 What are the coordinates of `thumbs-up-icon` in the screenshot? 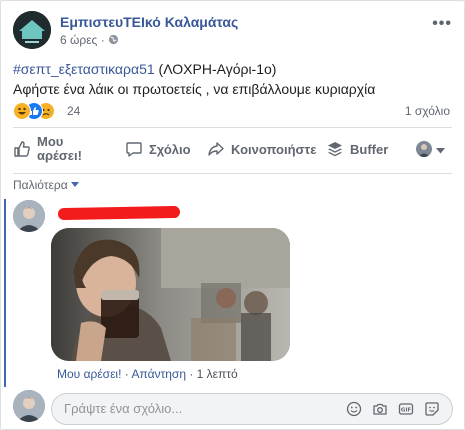 It's located at (22, 149).